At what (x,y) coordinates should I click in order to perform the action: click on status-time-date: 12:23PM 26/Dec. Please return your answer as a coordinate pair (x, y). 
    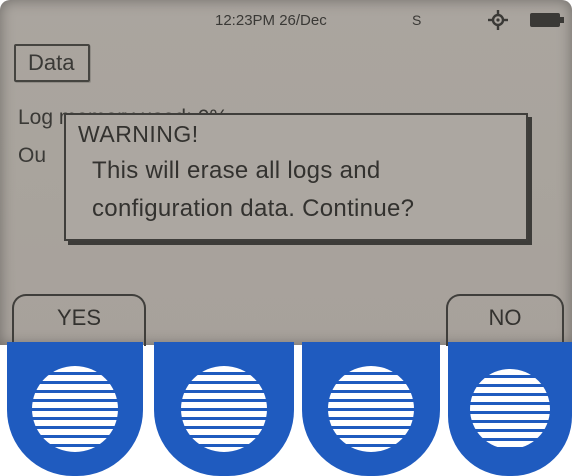
    Looking at the image, I should click on (271, 20).